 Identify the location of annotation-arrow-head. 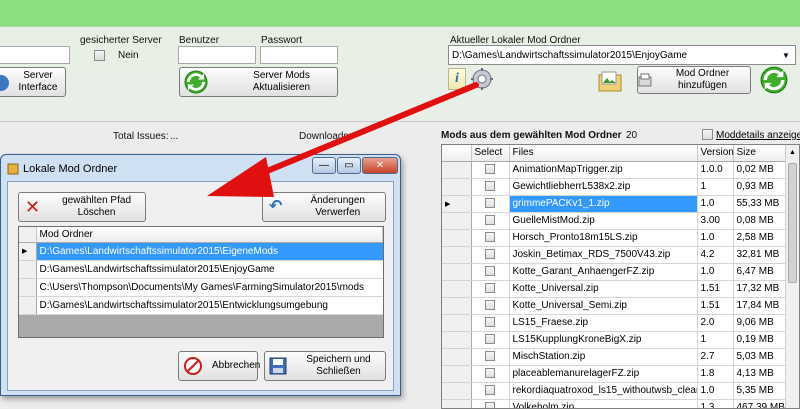
(240, 177).